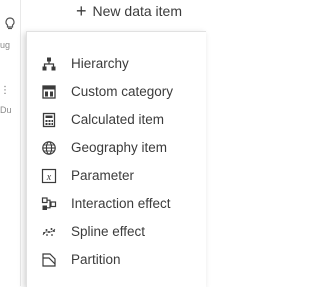  I want to click on menu-item-calculated-item: Calculated item, so click(116, 120).